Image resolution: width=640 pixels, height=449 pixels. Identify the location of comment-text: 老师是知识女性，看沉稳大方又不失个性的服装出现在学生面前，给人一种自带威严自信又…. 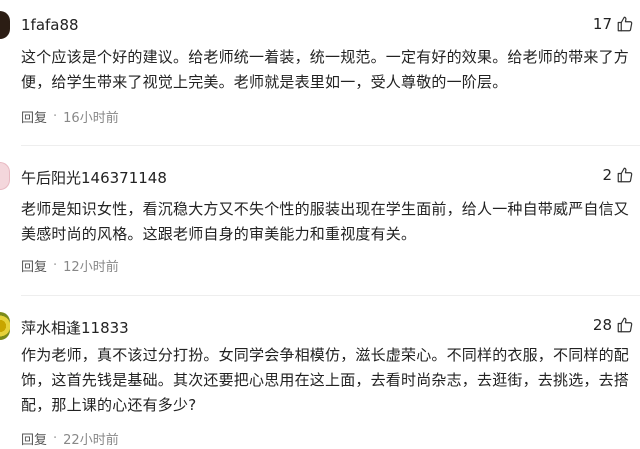
(325, 221).